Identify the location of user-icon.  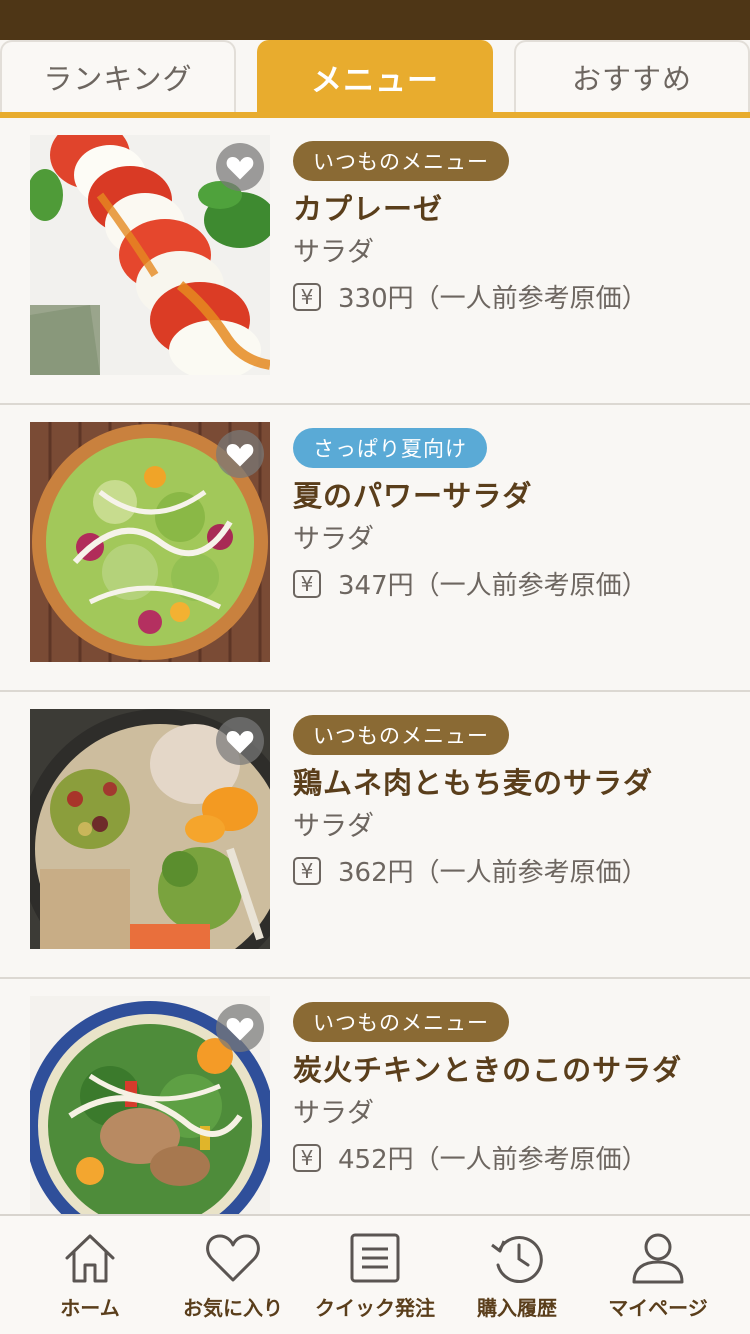
(658, 1258).